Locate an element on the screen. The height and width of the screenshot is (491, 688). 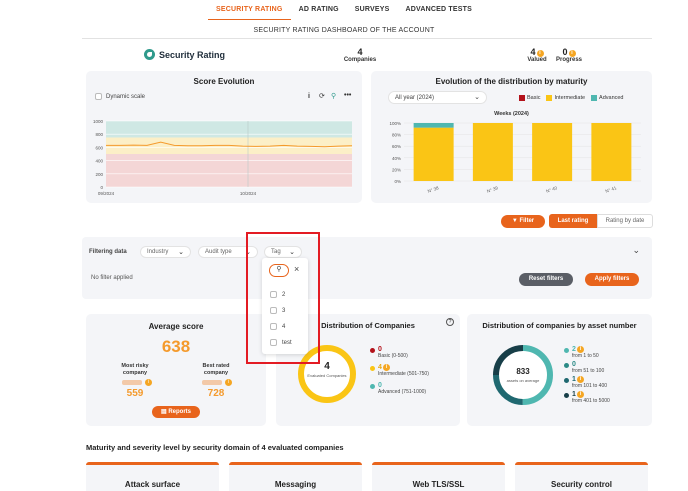
industry-select: Industry ⌄ is located at coordinates (165, 252).